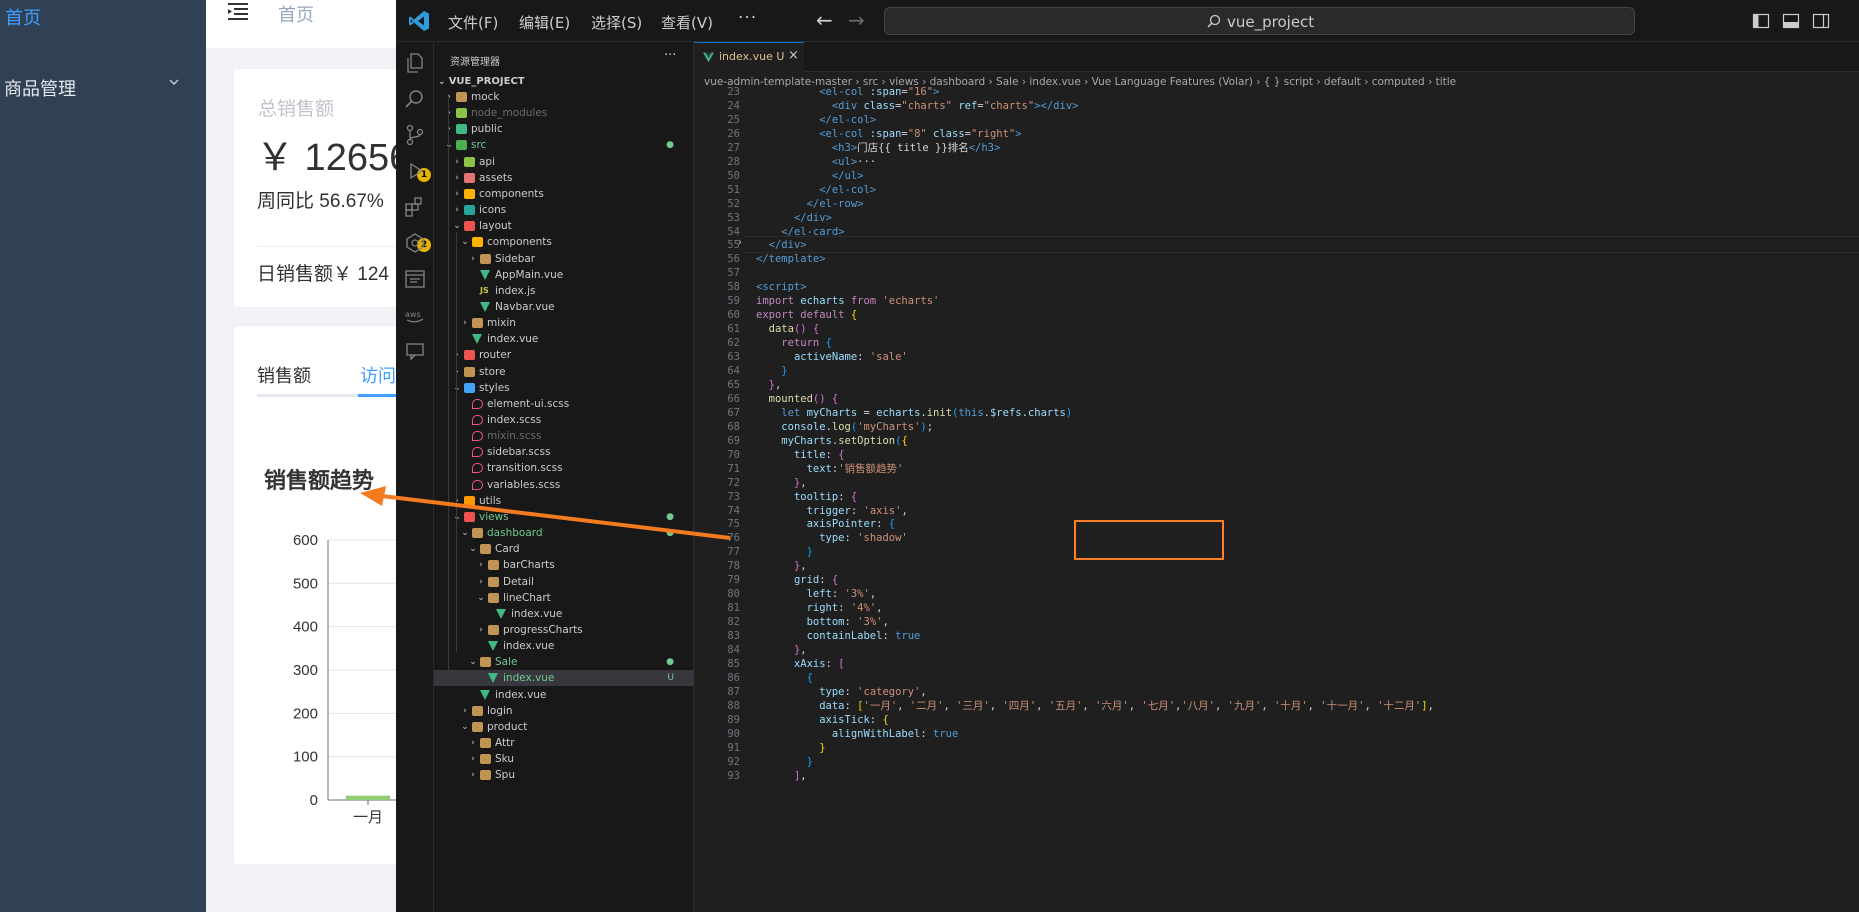 This screenshot has height=912, width=1859. I want to click on toggle-panel-icon, so click(1791, 21).